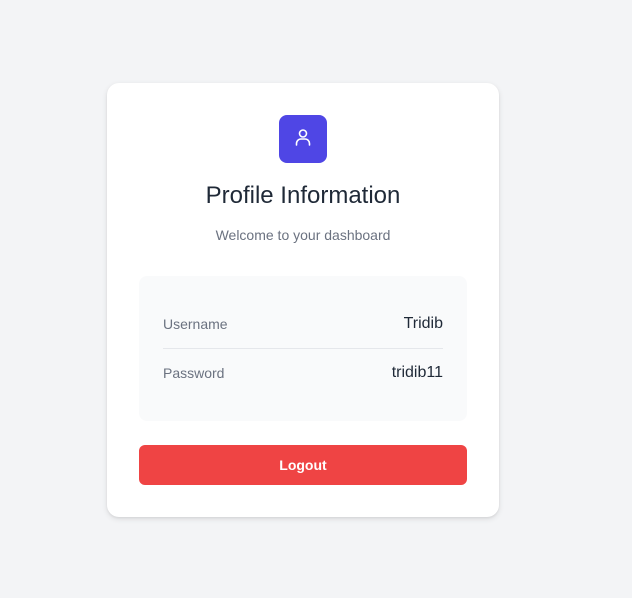 The image size is (632, 598). I want to click on avatar, so click(303, 139).